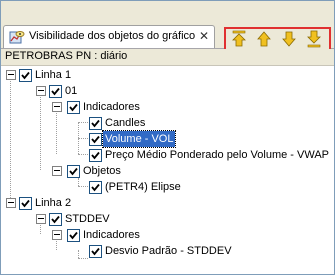 Image resolution: width=335 pixels, height=275 pixels. What do you see at coordinates (53, 203) in the screenshot?
I see `linha2-label: Linha 2` at bounding box center [53, 203].